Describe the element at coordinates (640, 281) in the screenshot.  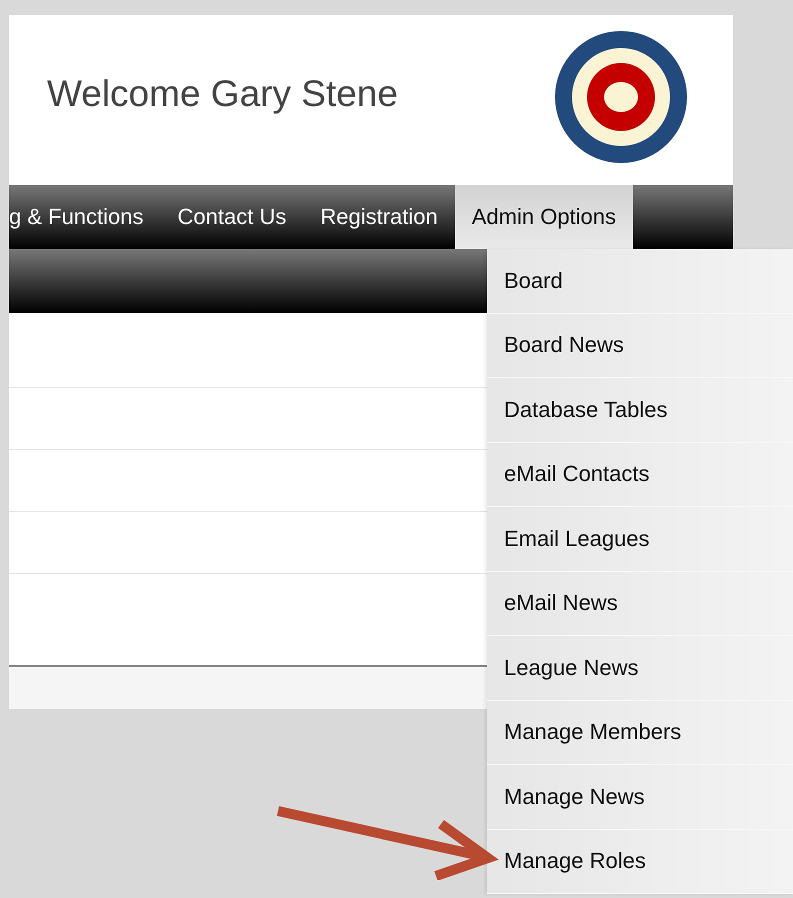
I see `menu-item: Board` at that location.